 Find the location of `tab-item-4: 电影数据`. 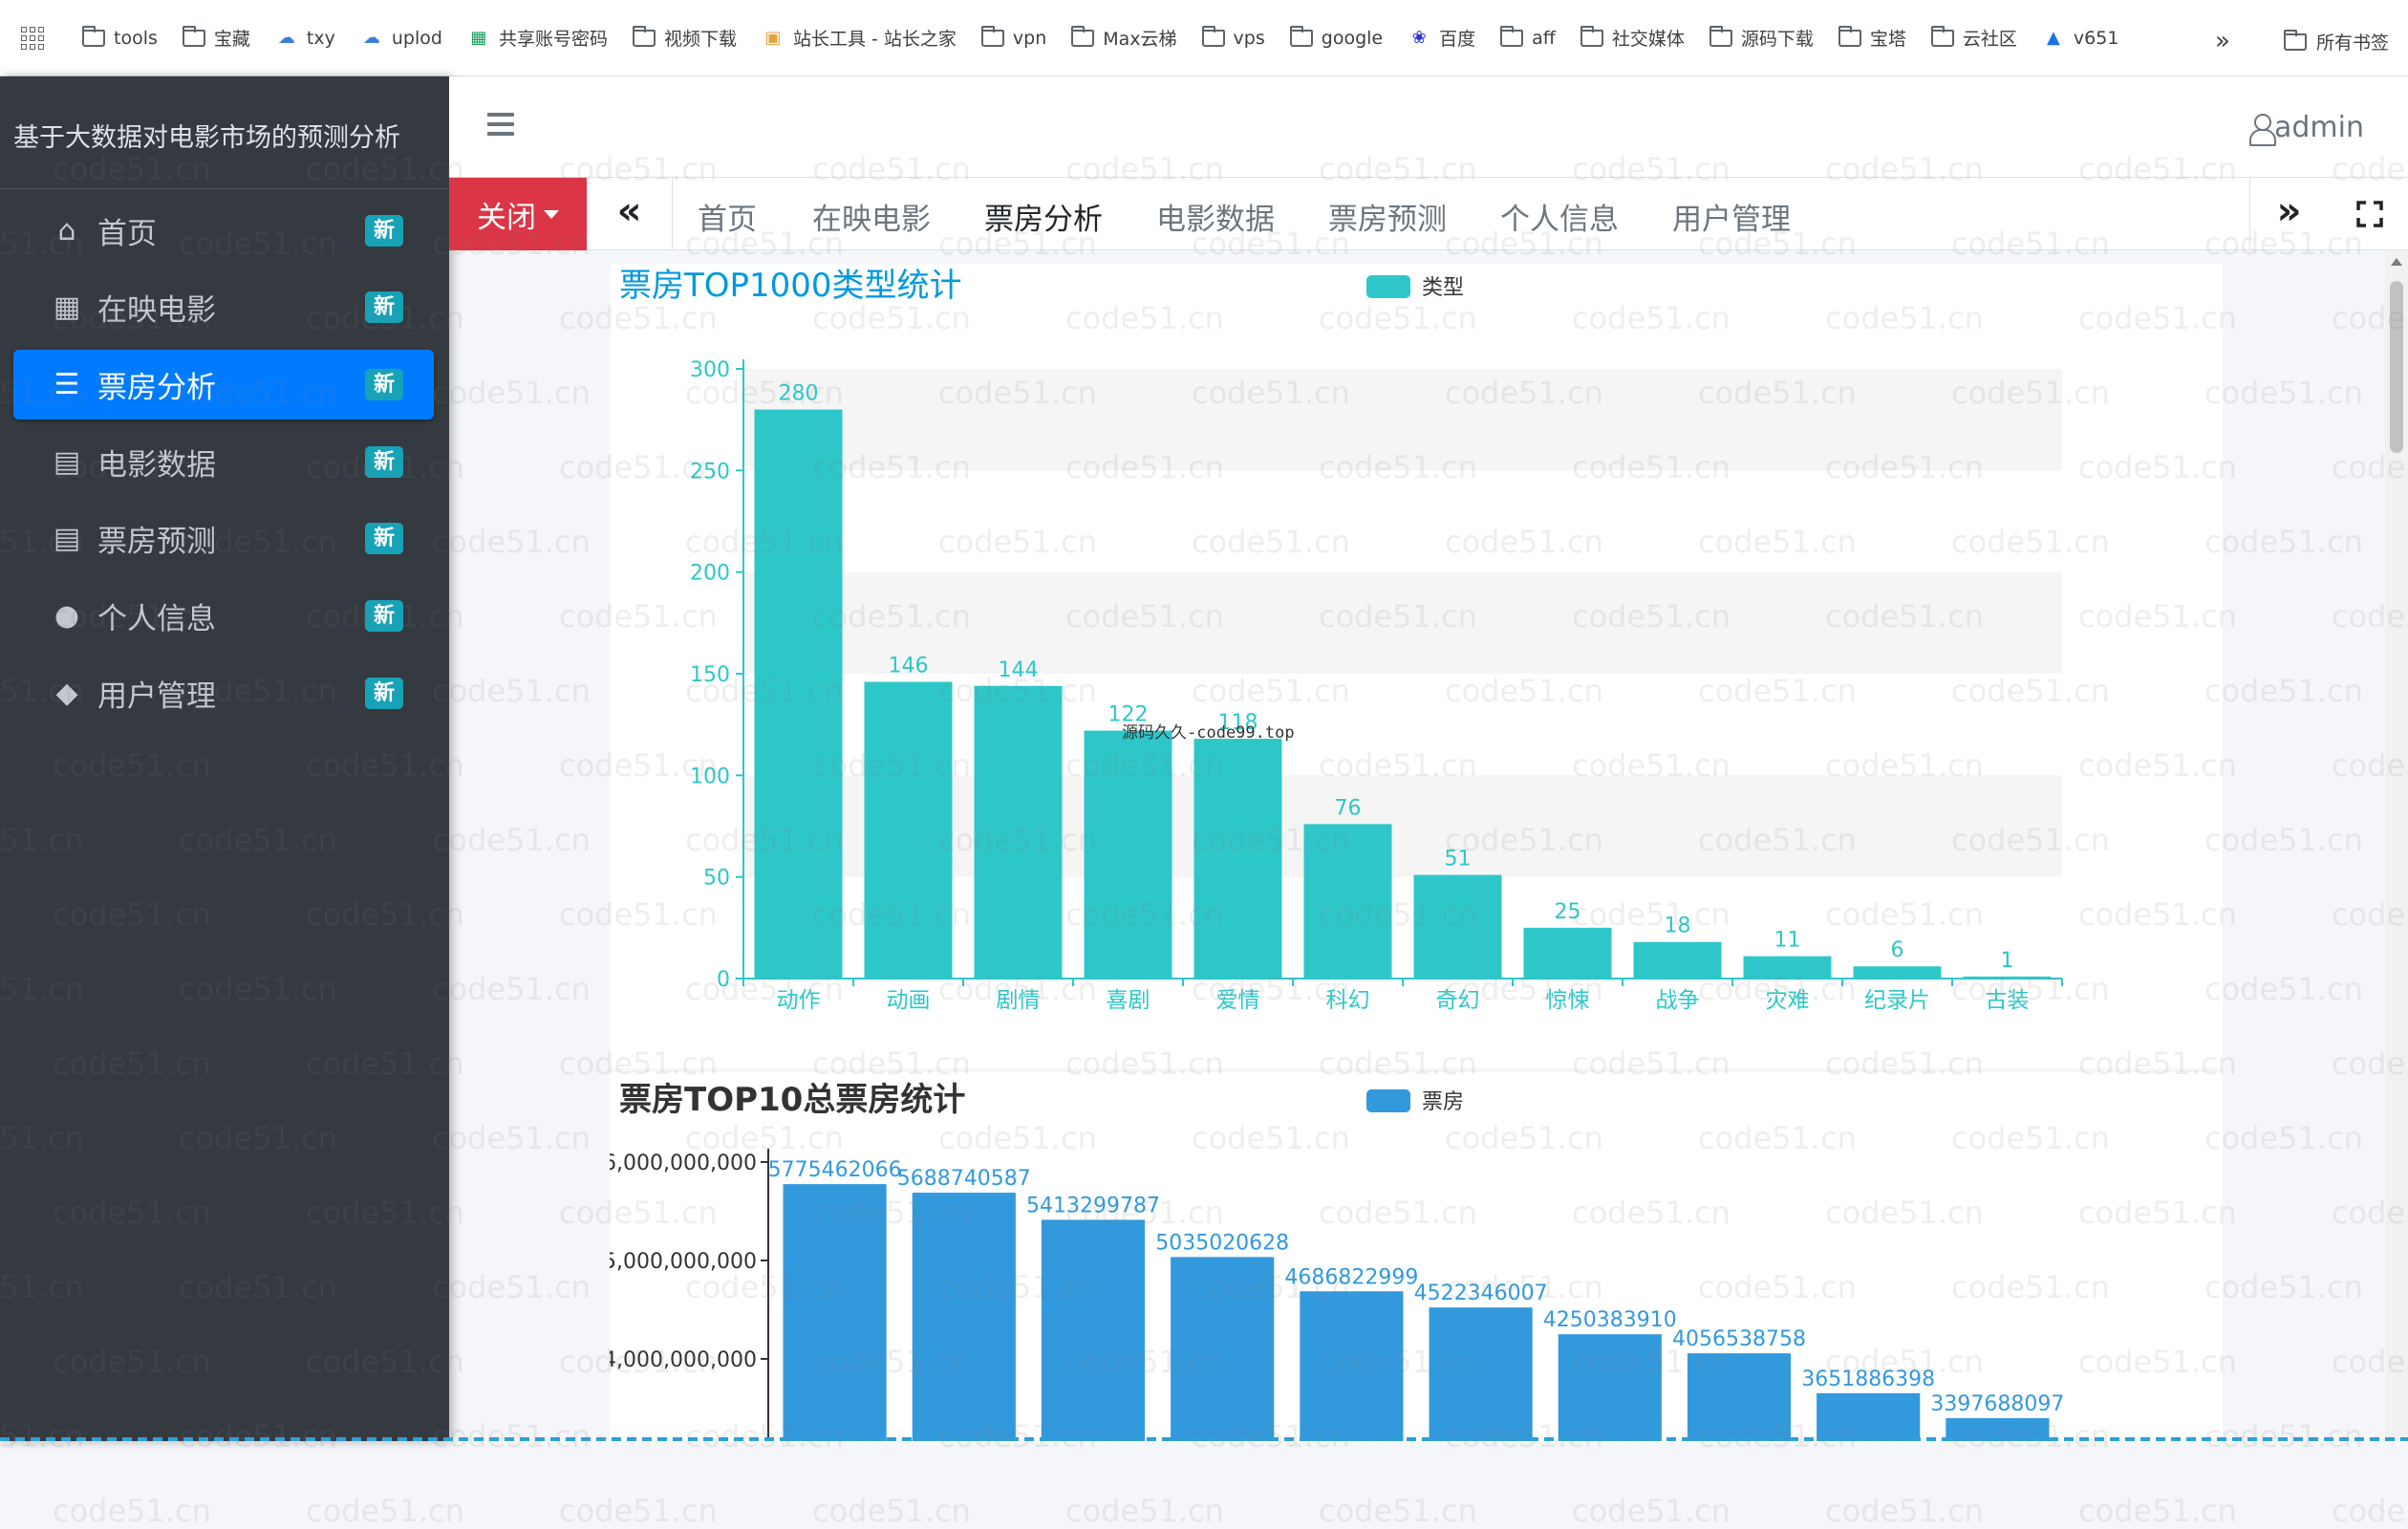

tab-item-4: 电影数据 is located at coordinates (1216, 216).